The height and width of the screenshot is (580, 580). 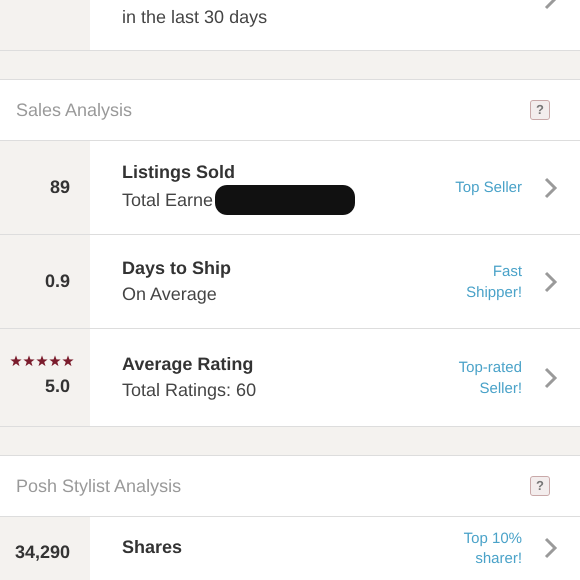 I want to click on stat-value: 89, so click(x=60, y=187).